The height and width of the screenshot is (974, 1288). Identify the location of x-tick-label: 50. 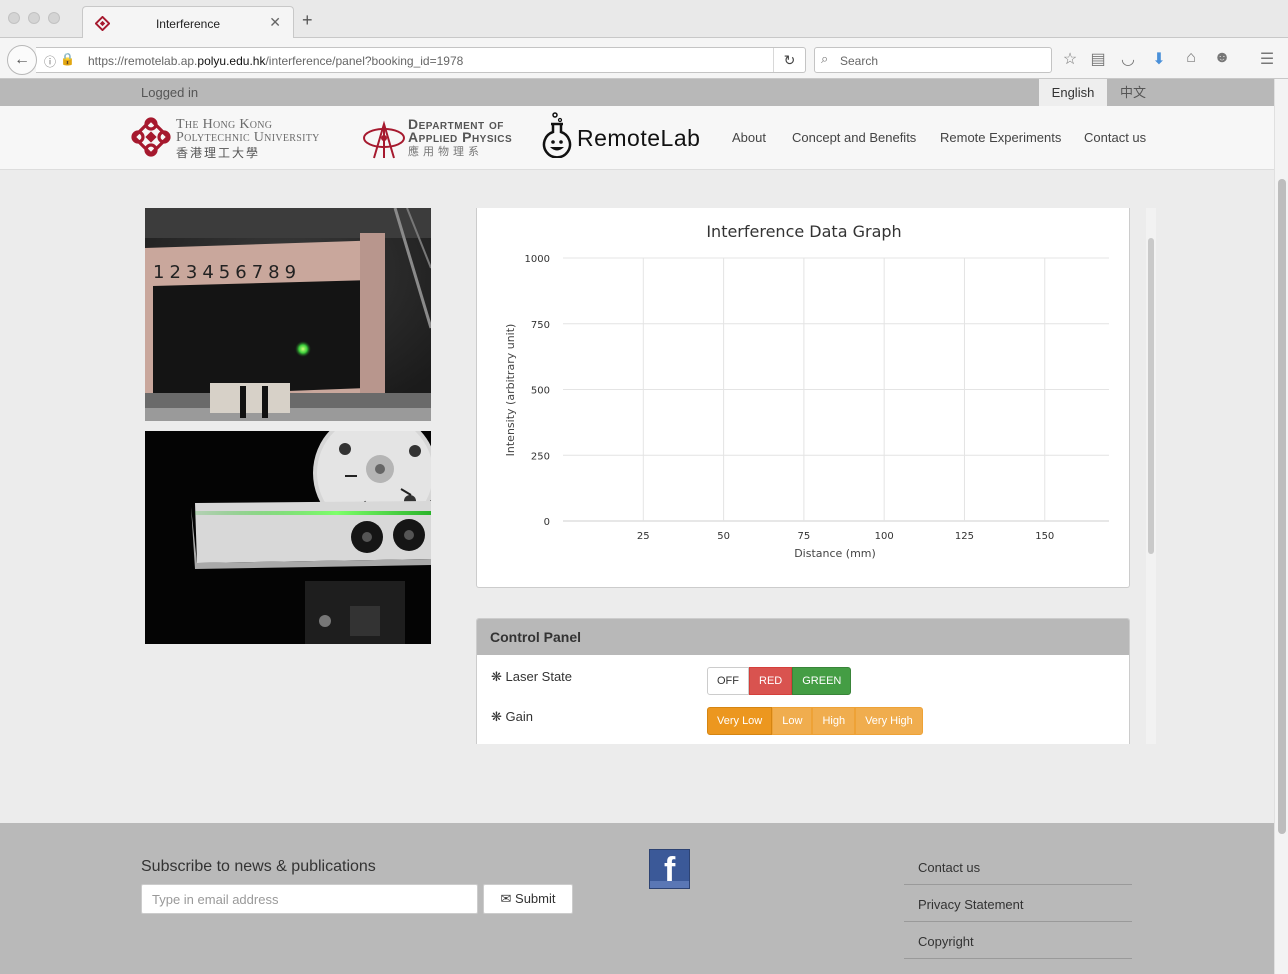
(723, 536).